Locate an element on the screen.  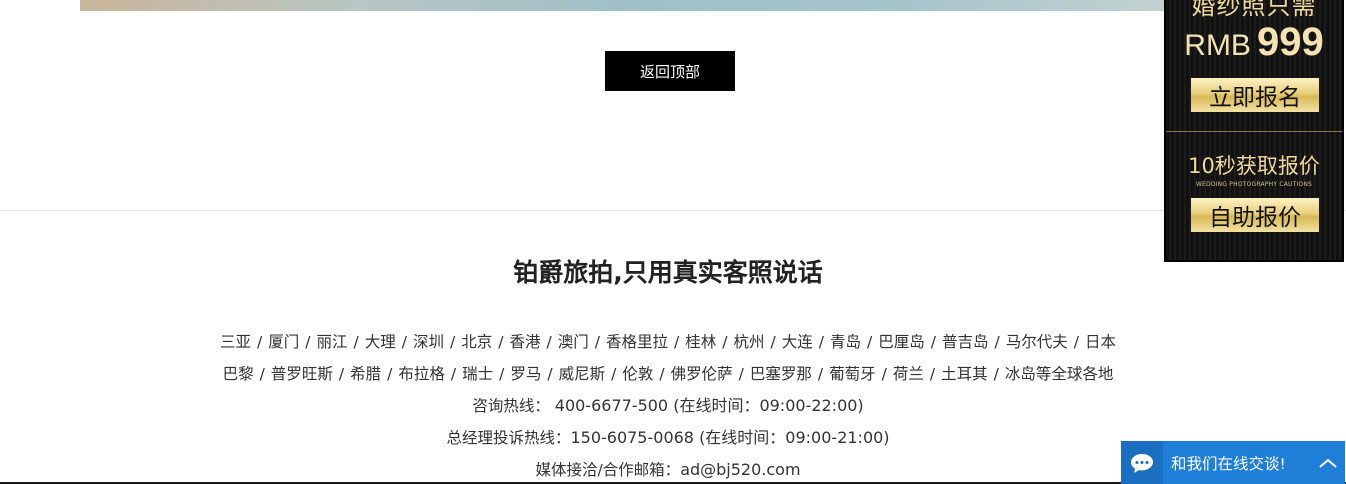
complaint-hotline-label: 总经理投诉热线： is located at coordinates (508, 438).